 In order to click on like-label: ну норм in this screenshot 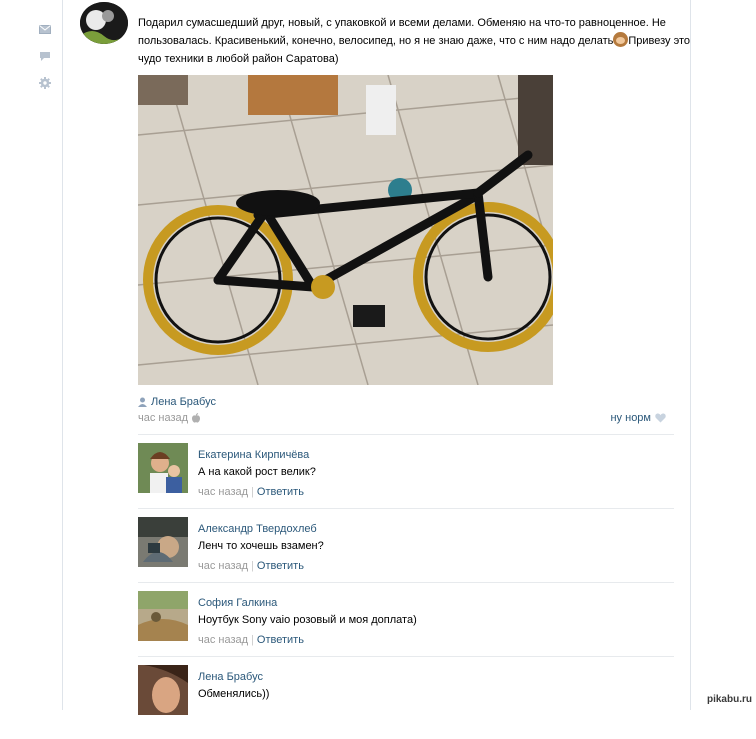, I will do `click(630, 418)`.